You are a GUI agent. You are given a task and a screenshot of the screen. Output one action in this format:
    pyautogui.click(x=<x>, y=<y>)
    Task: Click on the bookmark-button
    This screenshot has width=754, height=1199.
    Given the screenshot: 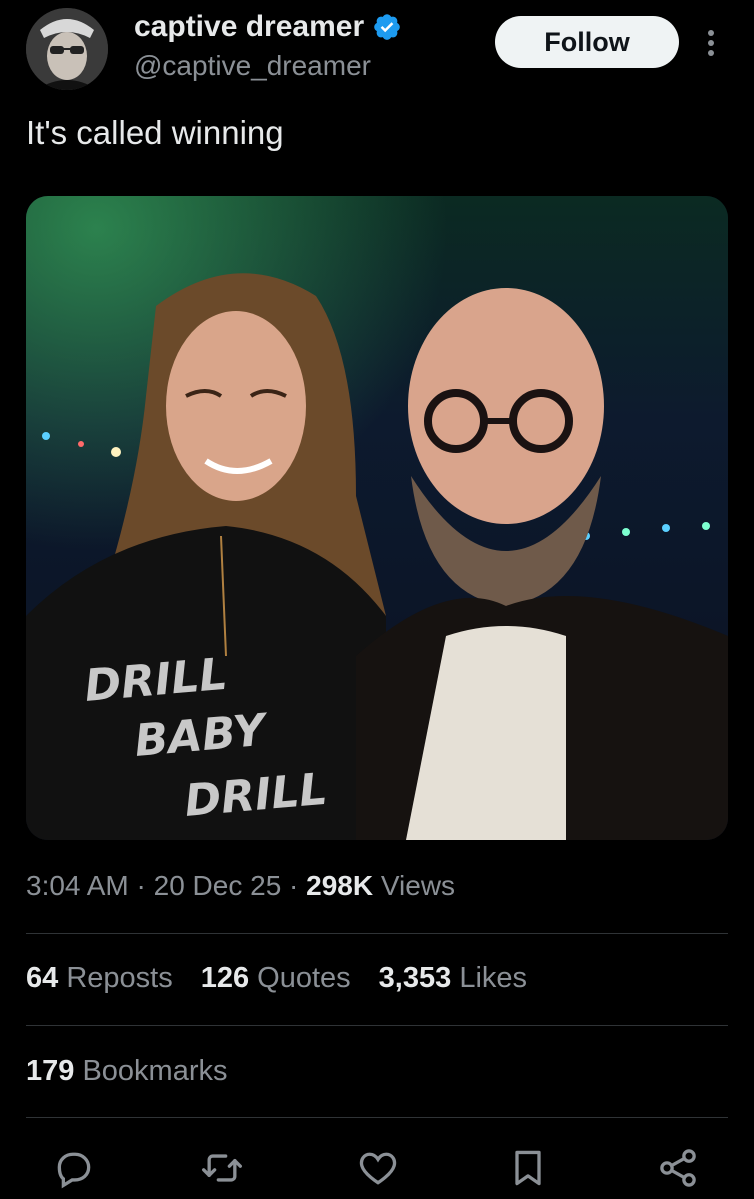 What is the action you would take?
    pyautogui.click(x=528, y=1168)
    